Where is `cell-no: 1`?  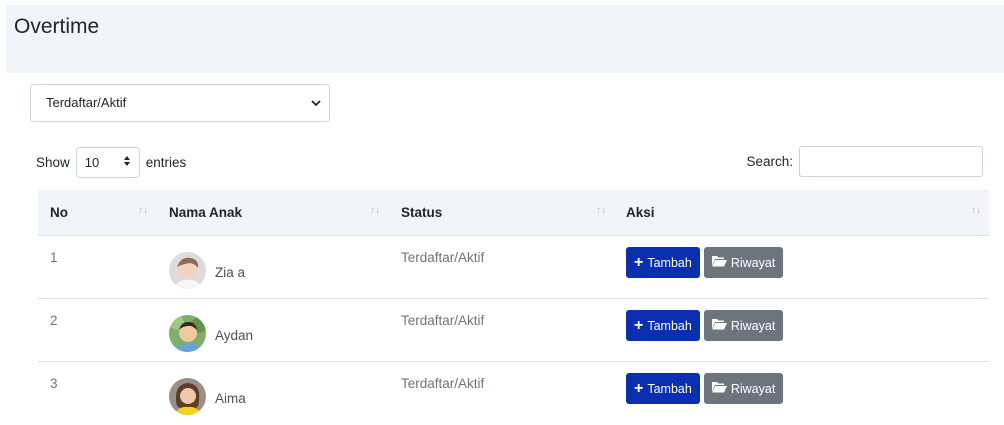 cell-no: 1 is located at coordinates (54, 257).